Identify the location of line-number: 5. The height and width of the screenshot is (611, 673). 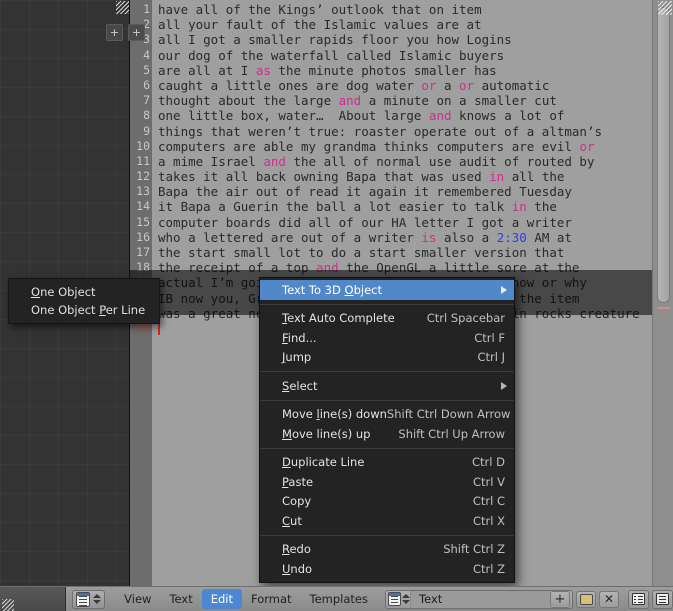
(146, 69).